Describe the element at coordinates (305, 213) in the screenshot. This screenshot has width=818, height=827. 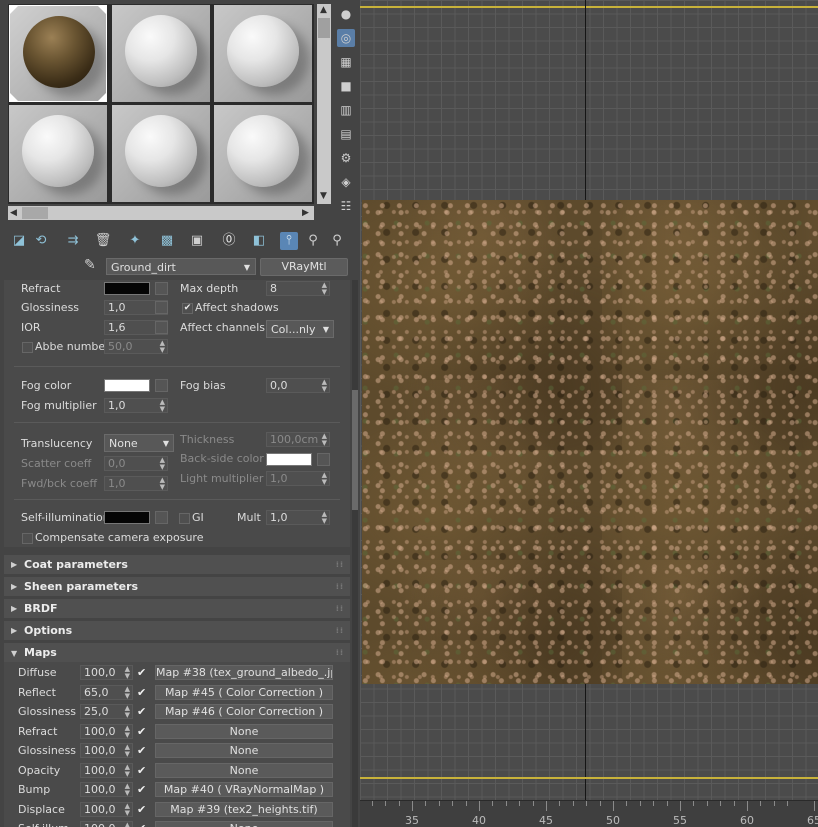
I see `scroll-right-icon: ▶` at that location.